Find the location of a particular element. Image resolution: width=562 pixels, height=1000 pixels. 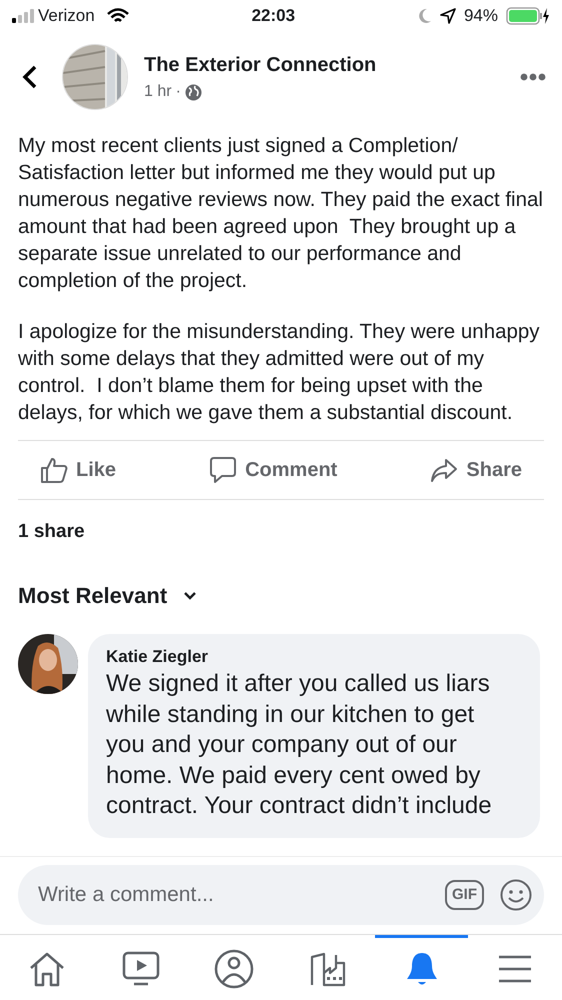

chevron-down-icon is located at coordinates (190, 595).